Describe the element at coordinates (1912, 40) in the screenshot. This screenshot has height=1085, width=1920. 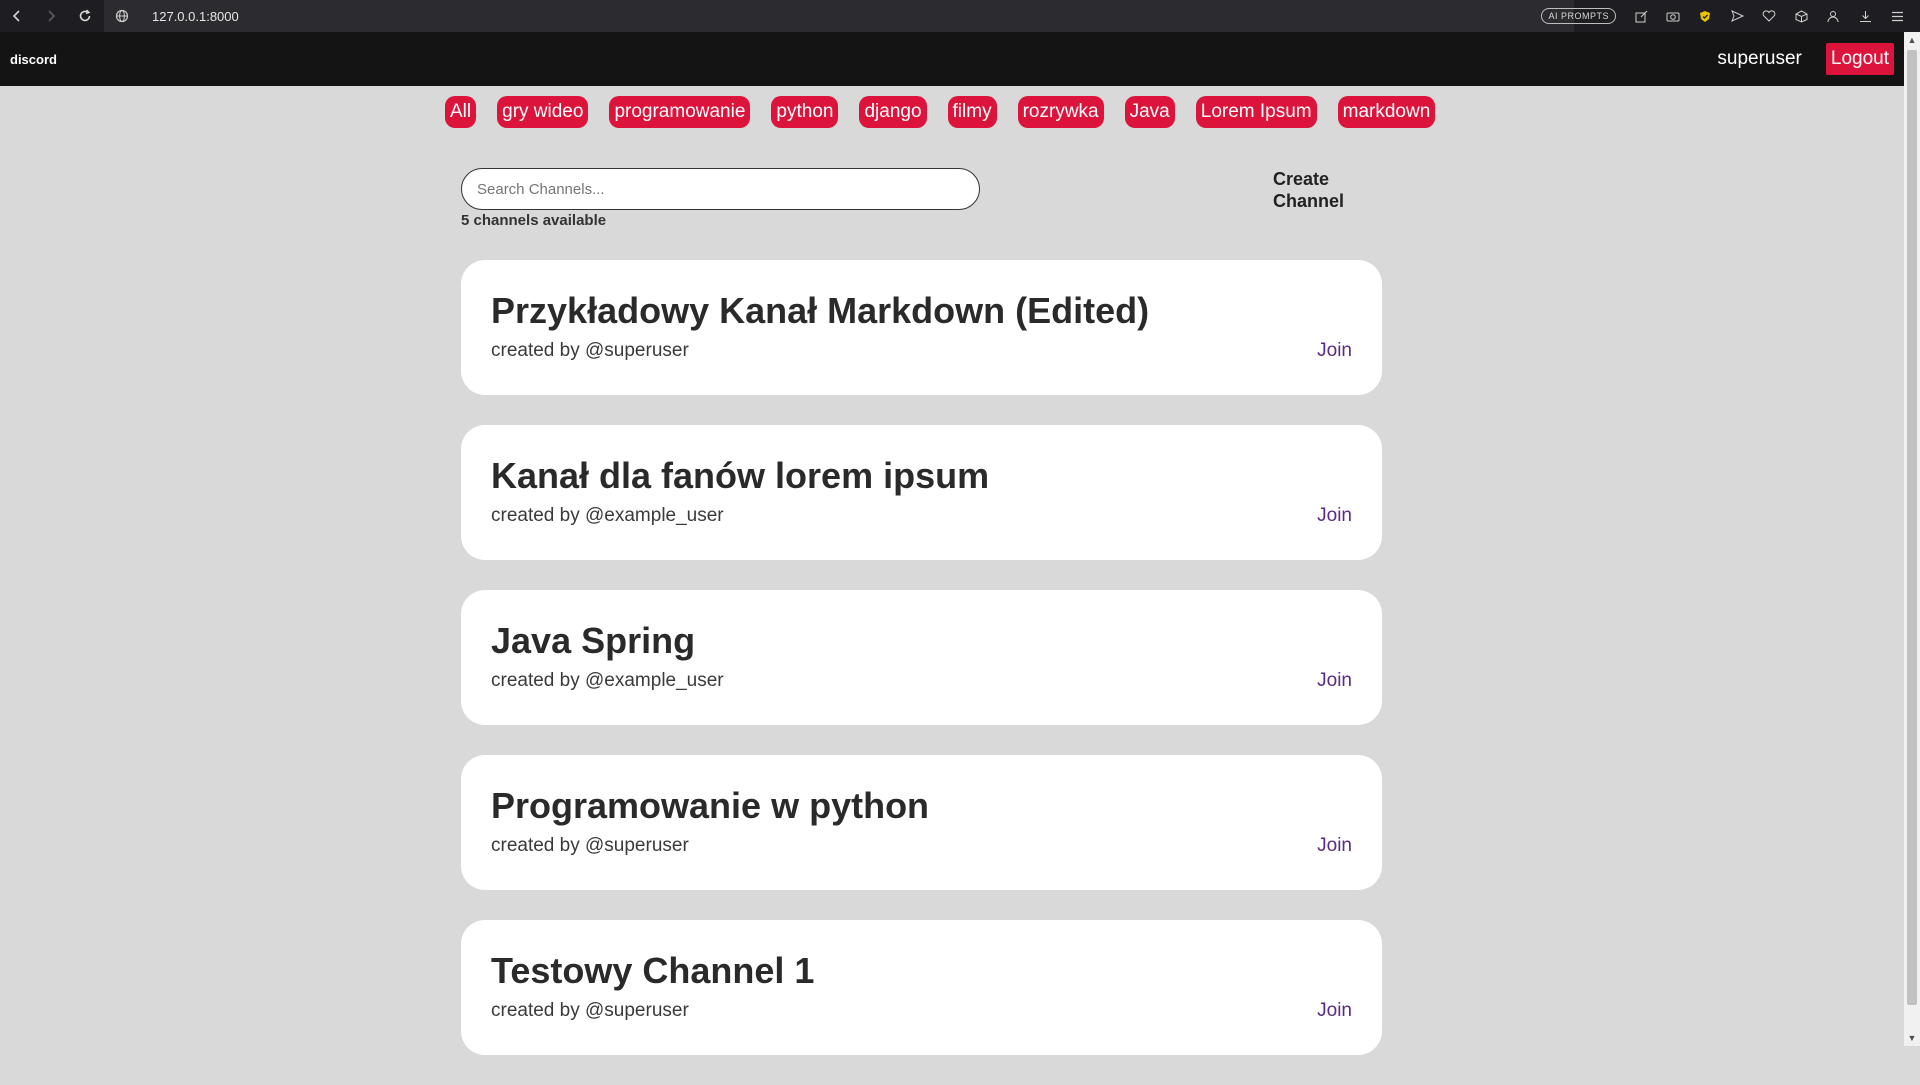
I see `scroll-up-icon: ▲` at that location.